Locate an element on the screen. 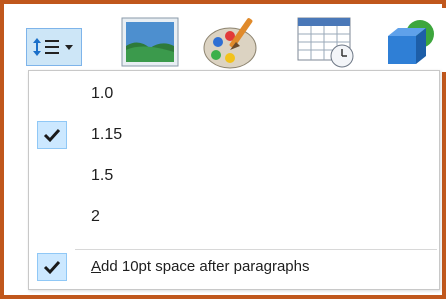 The width and height of the screenshot is (446, 299). line-spacing-icon is located at coordinates (53, 47).